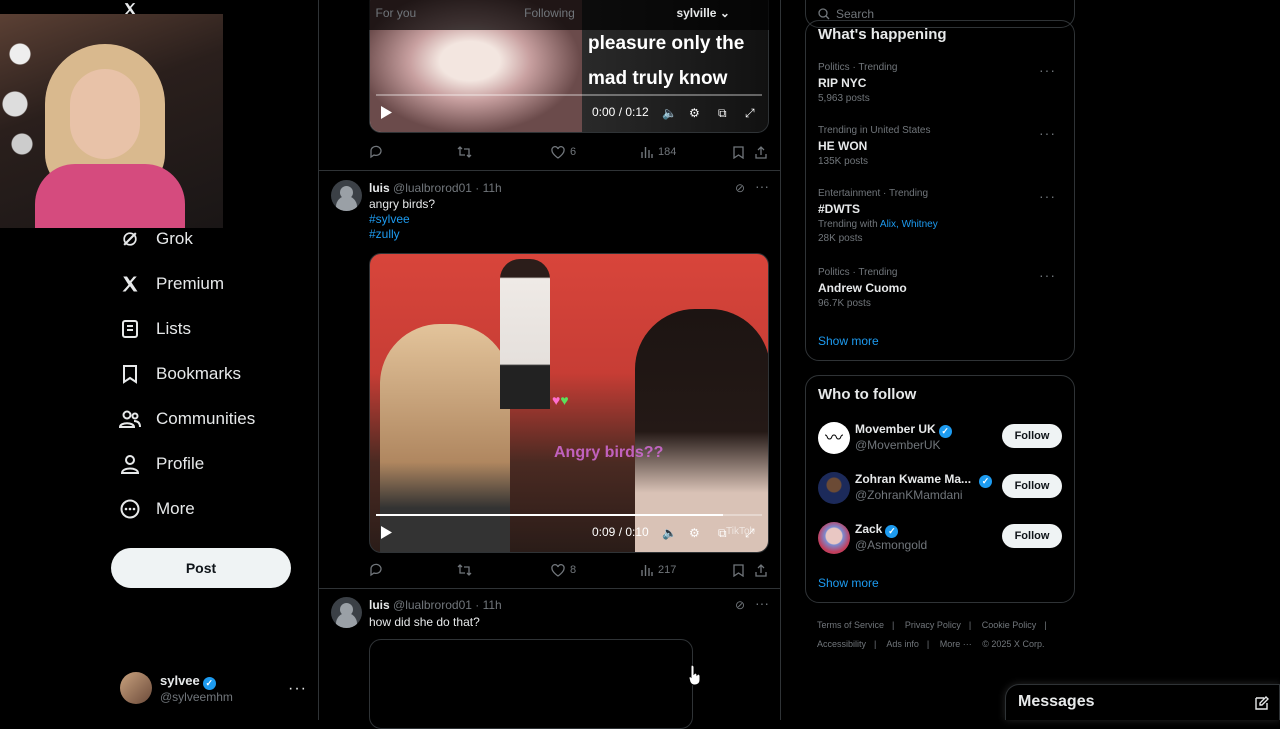 The image size is (1280, 729). Describe the element at coordinates (956, 644) in the screenshot. I see `footer-link-more: More ···` at that location.